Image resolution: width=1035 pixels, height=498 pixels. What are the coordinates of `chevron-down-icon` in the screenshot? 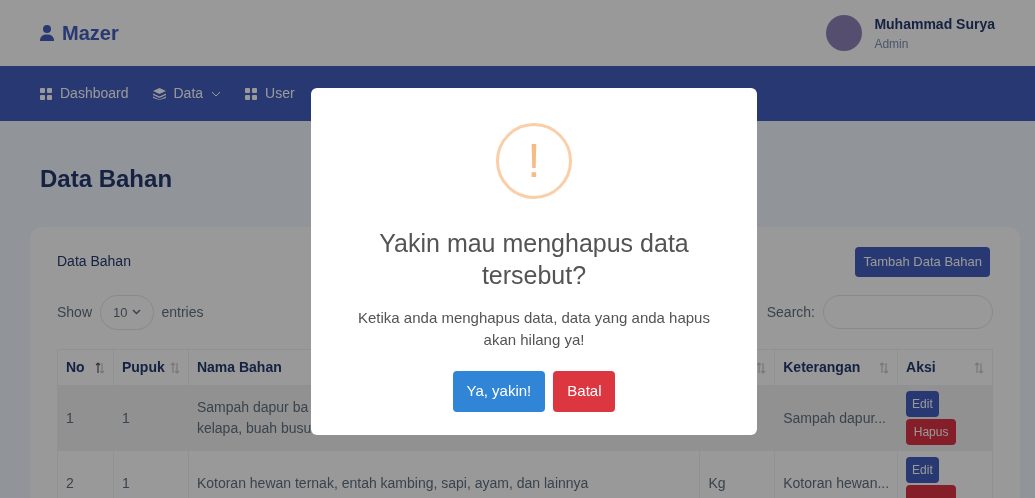 It's located at (136, 312).